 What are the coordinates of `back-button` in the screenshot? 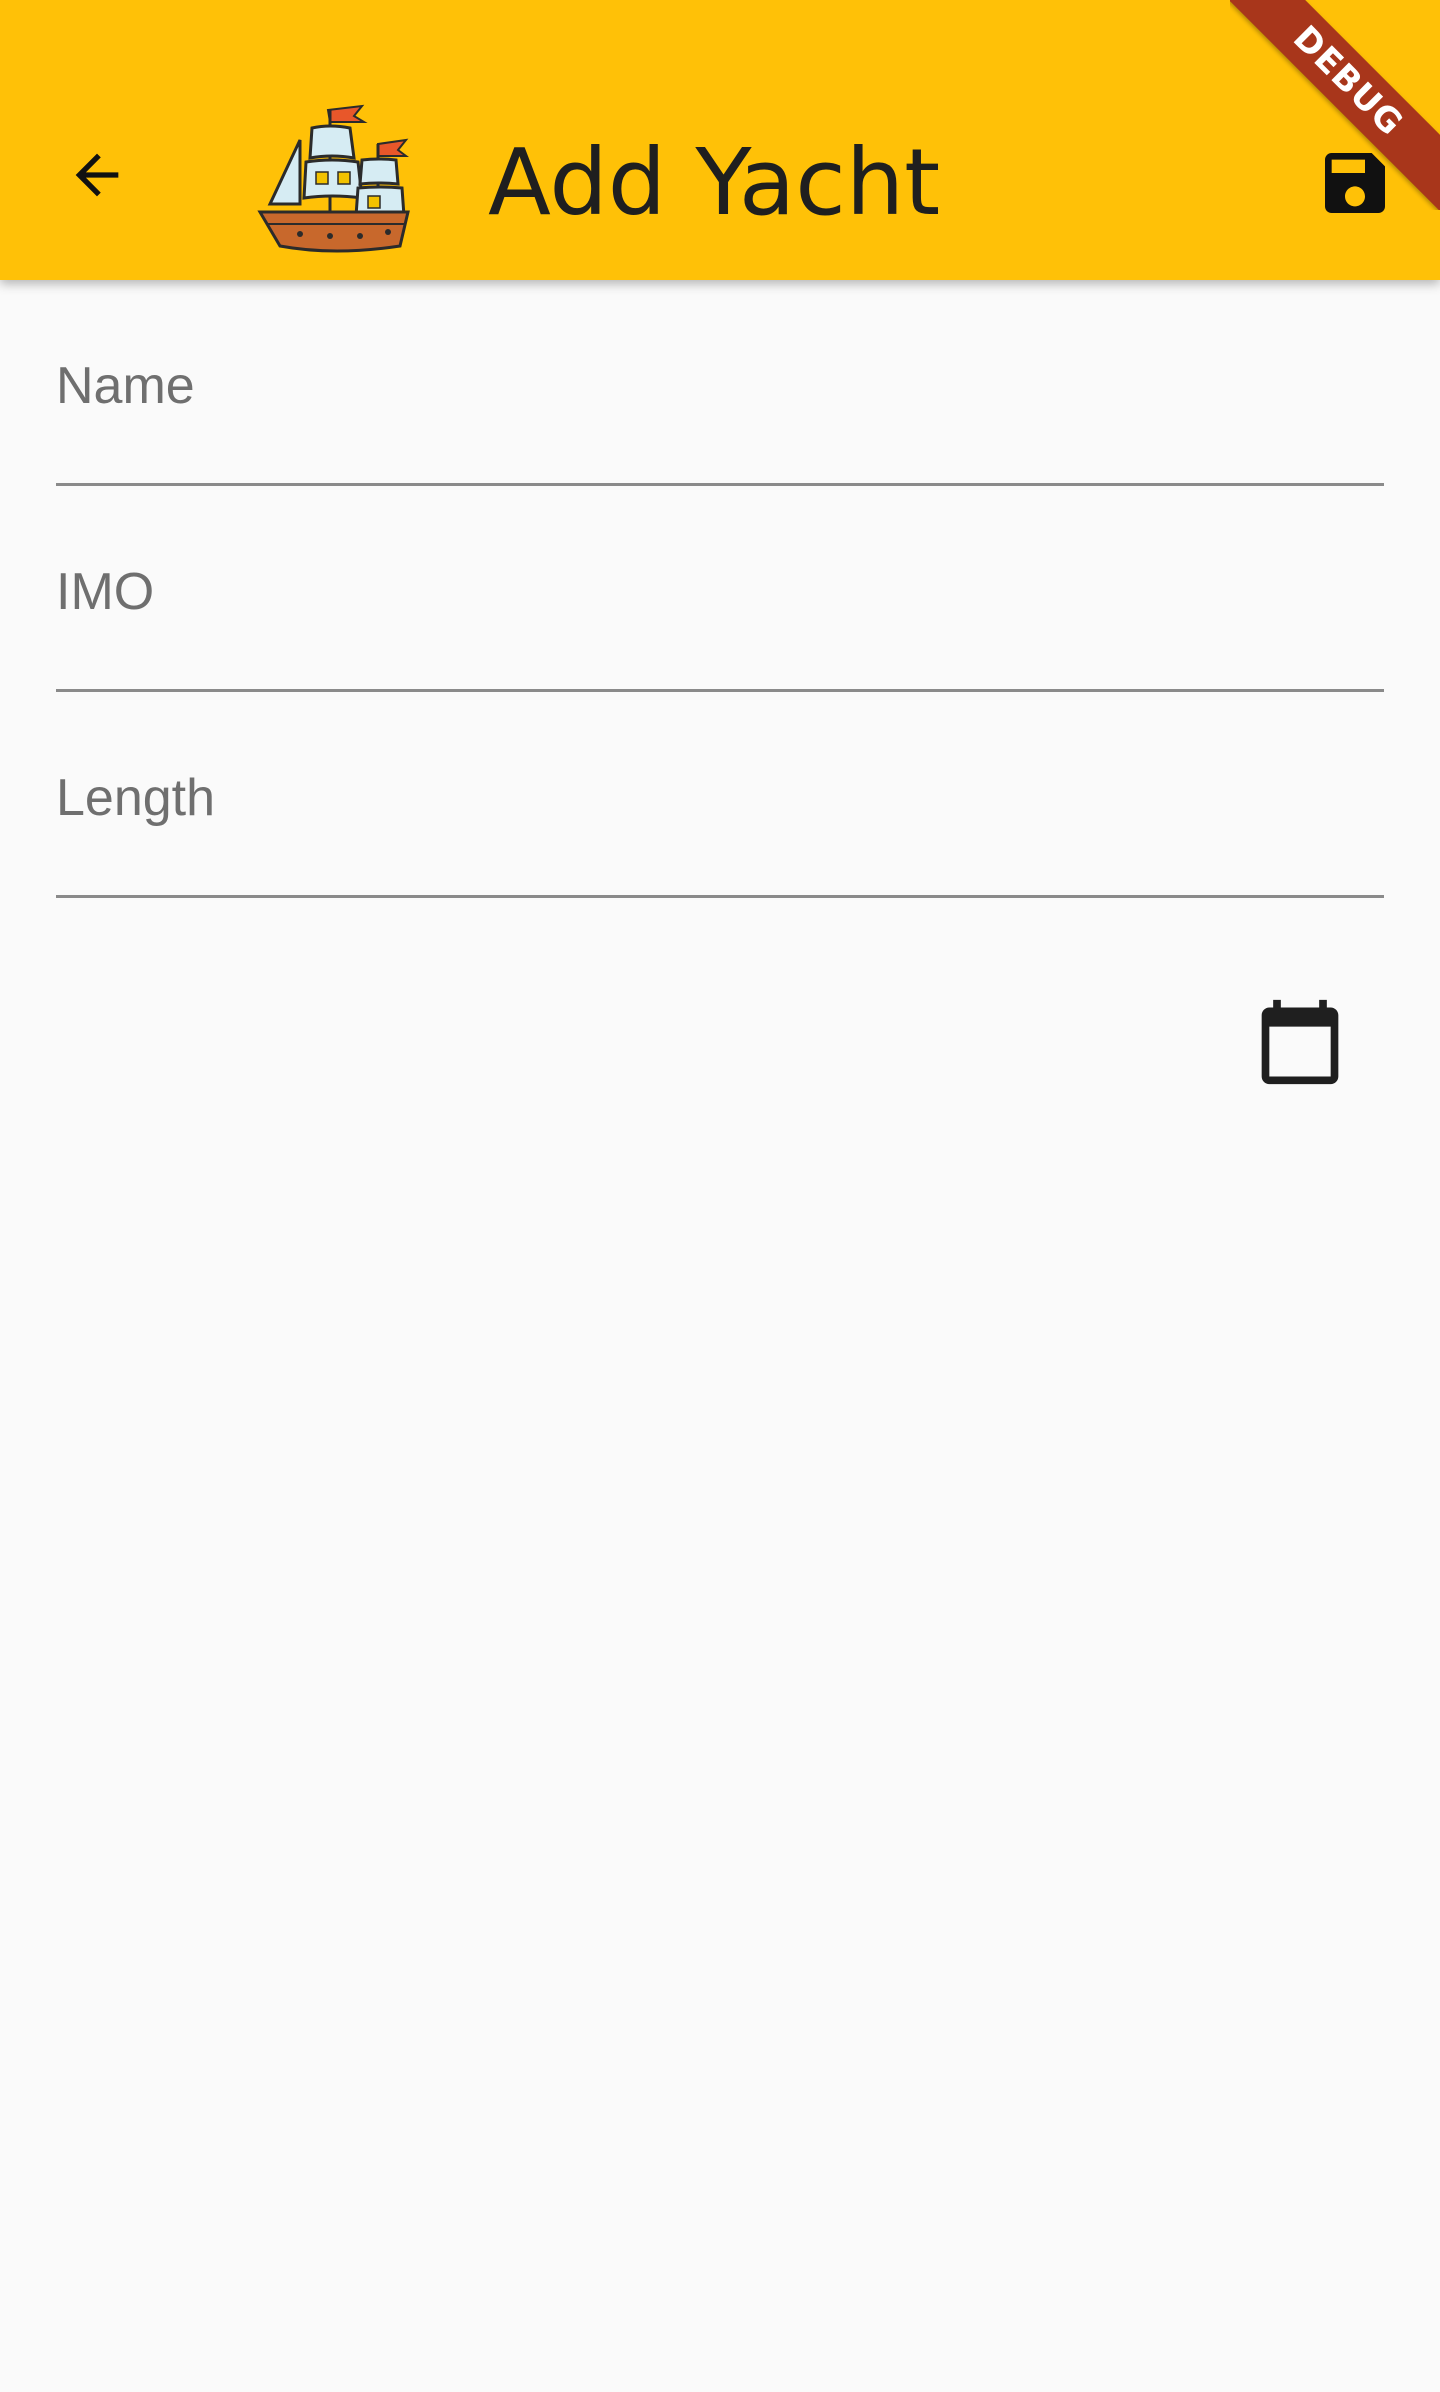 It's located at (97, 175).